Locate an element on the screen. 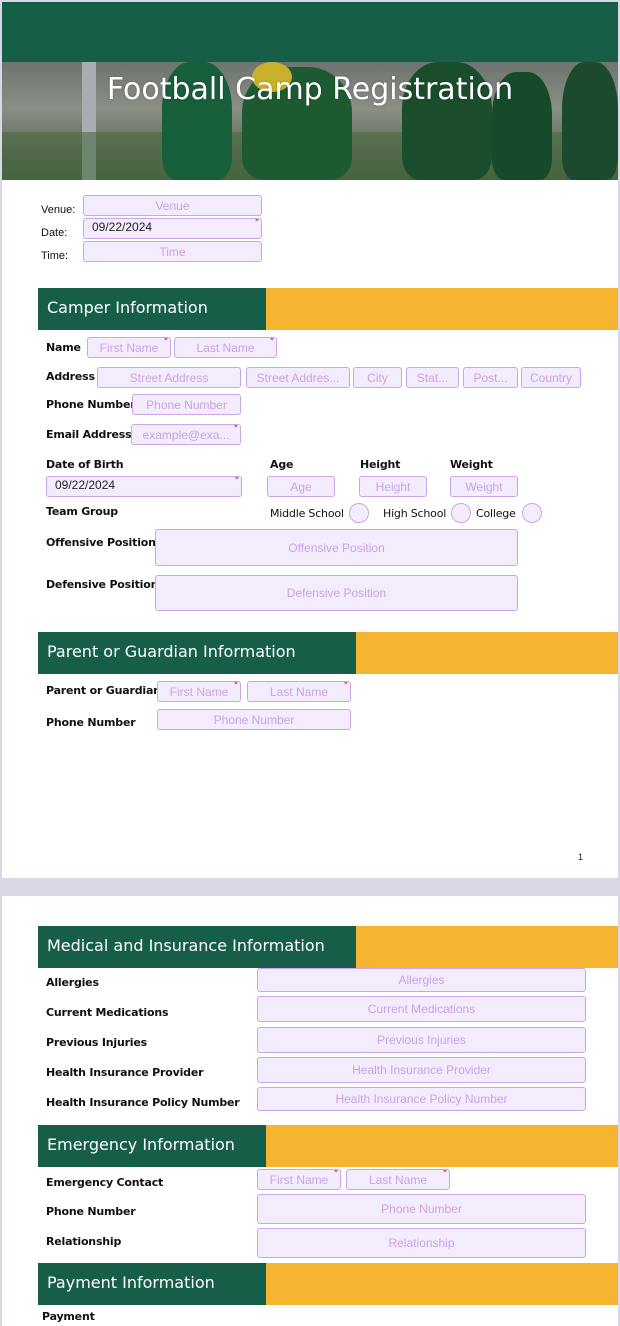 Image resolution: width=620 pixels, height=1326 pixels. form-title: Football Camp Registration is located at coordinates (310, 89).